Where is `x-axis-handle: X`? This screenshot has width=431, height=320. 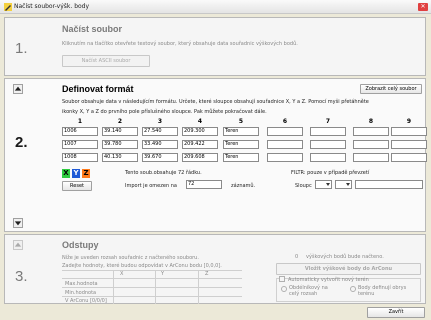 x-axis-handle: X is located at coordinates (66, 173).